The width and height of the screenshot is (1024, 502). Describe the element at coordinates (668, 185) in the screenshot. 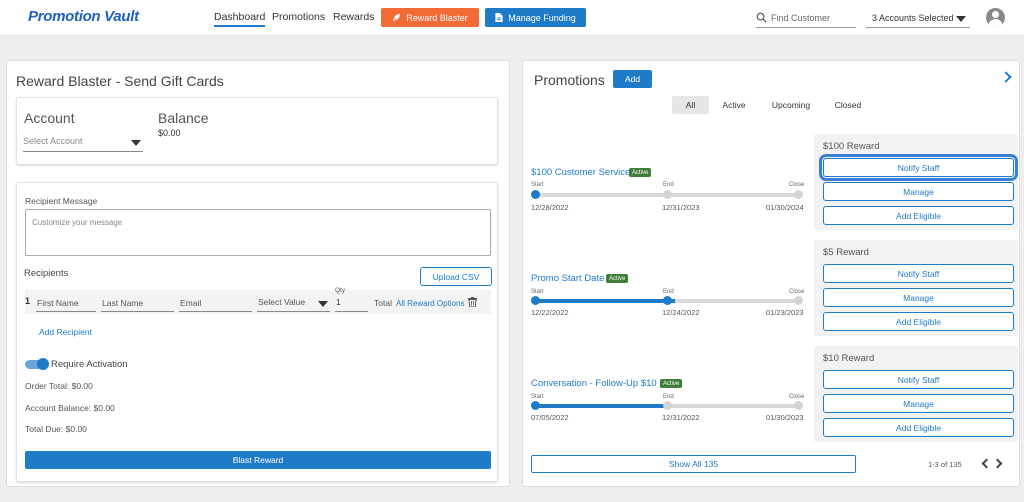

I see `timeline-end-label: End` at that location.